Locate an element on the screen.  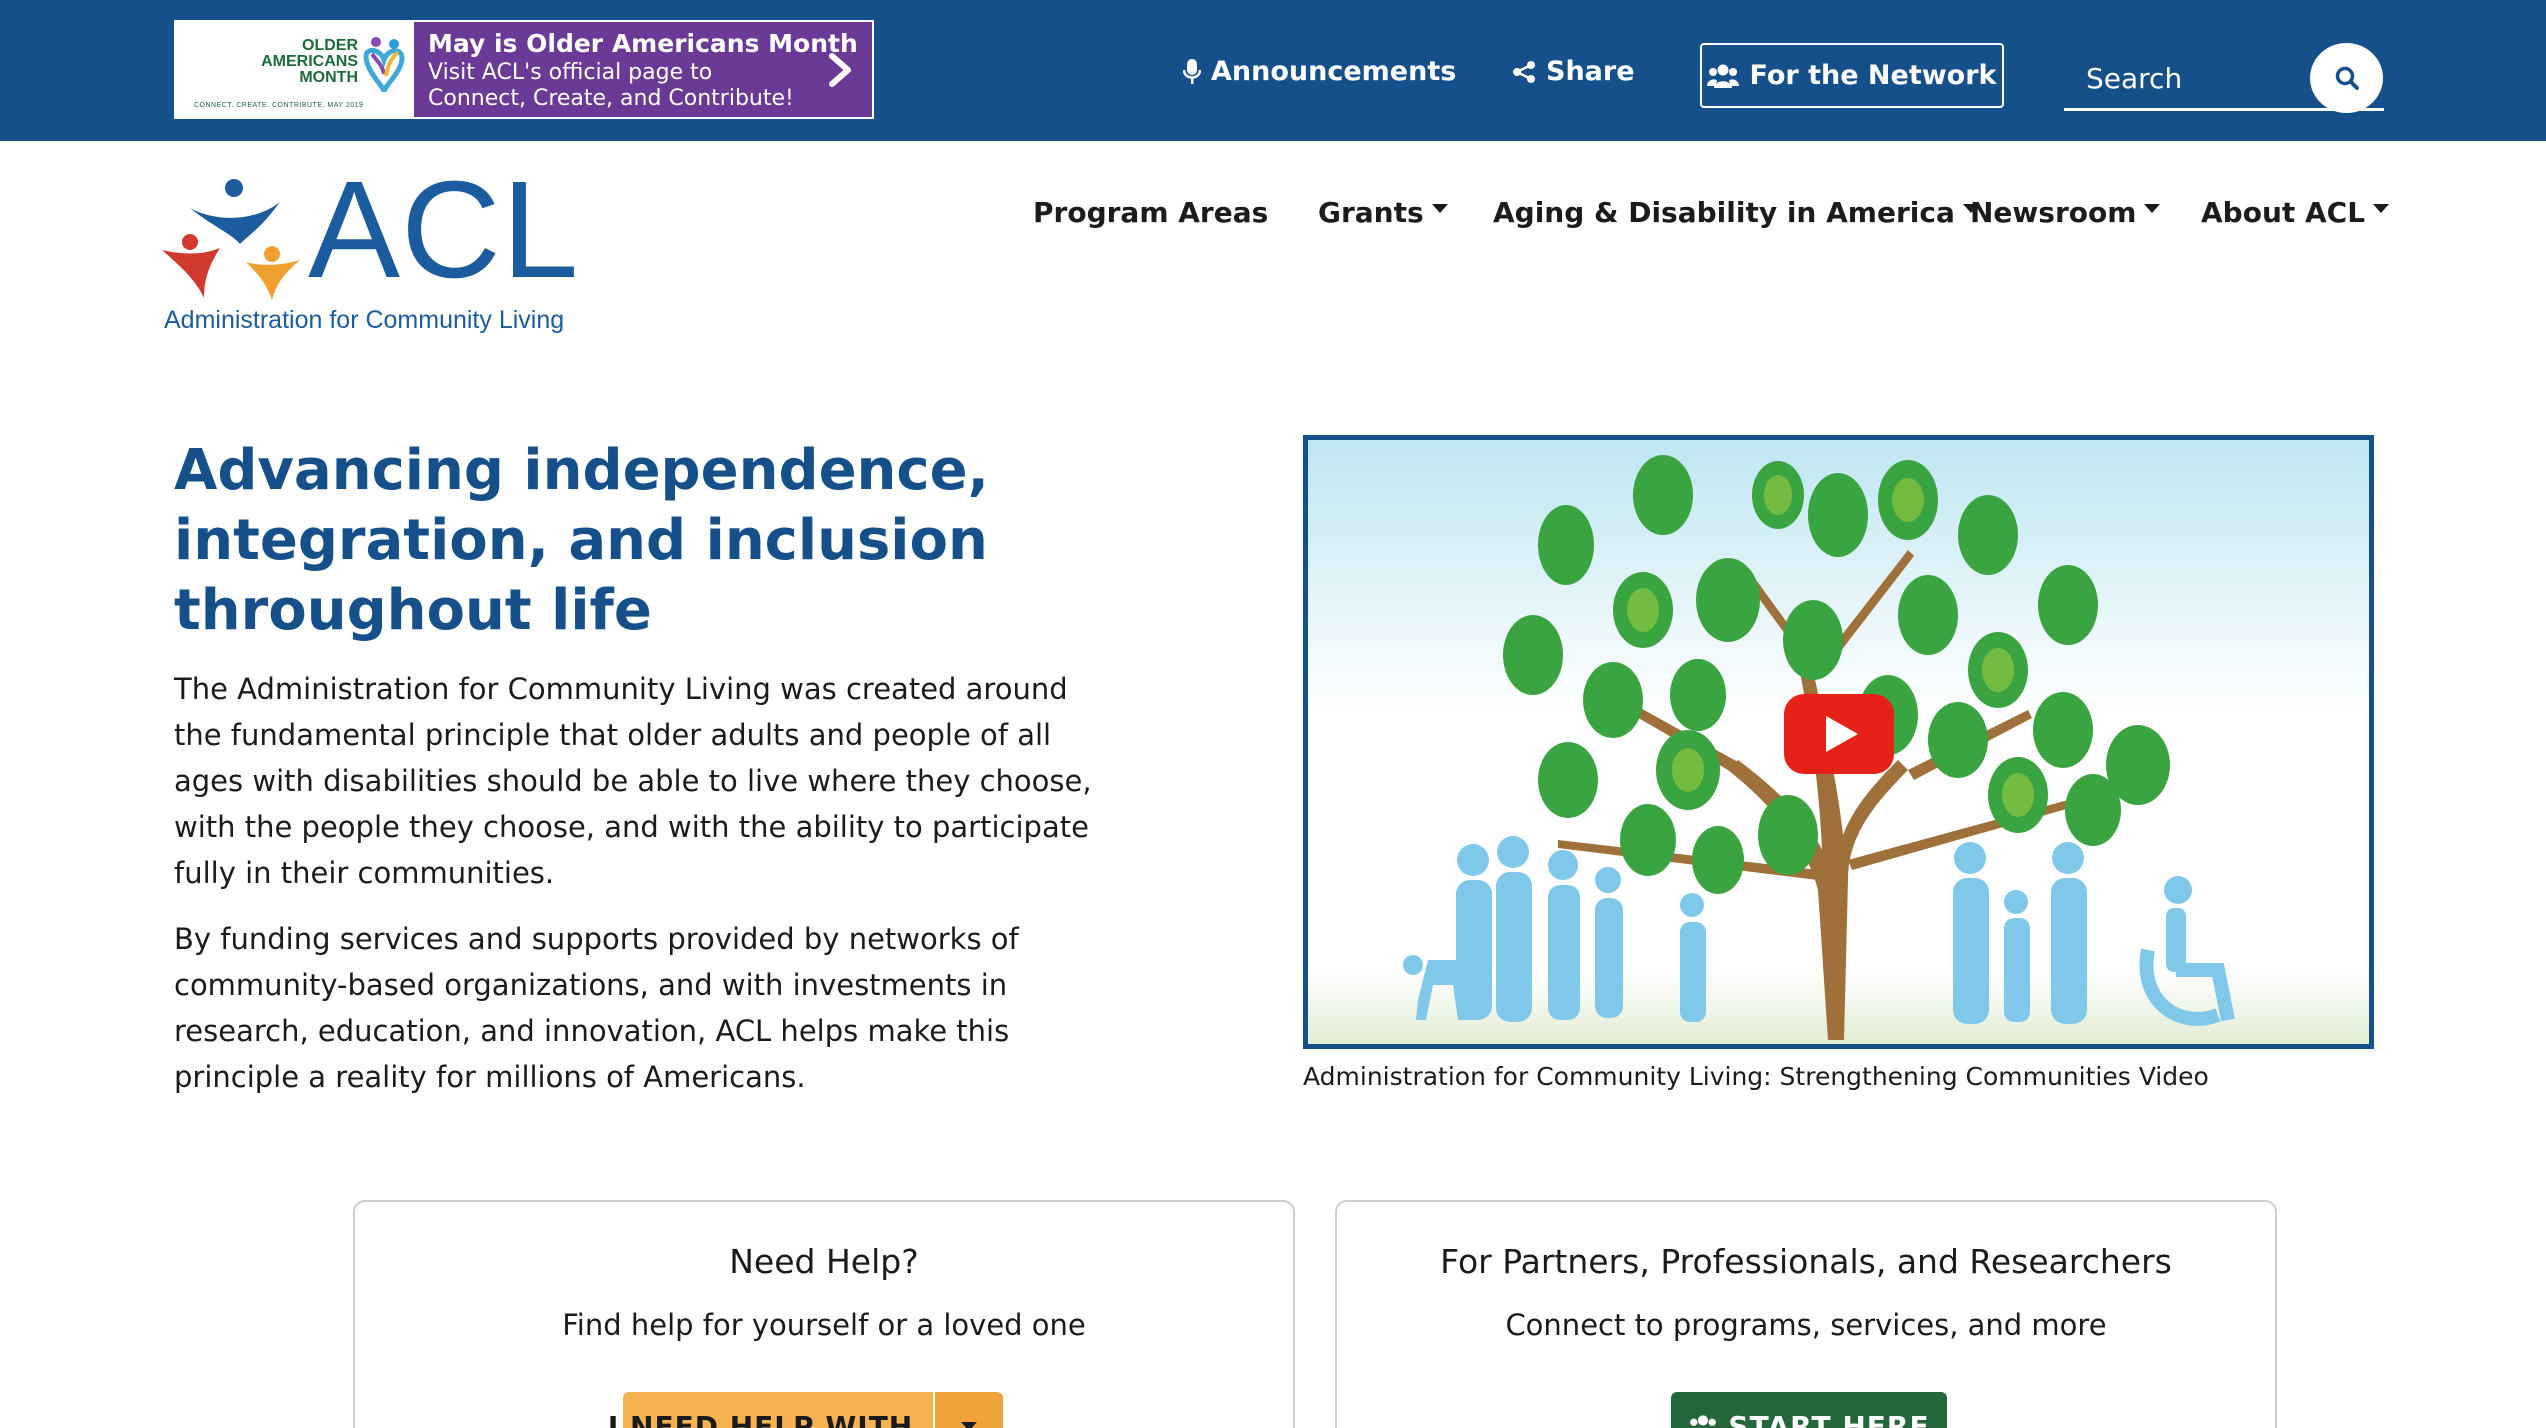
chevron-right-icon is located at coordinates (840, 70).